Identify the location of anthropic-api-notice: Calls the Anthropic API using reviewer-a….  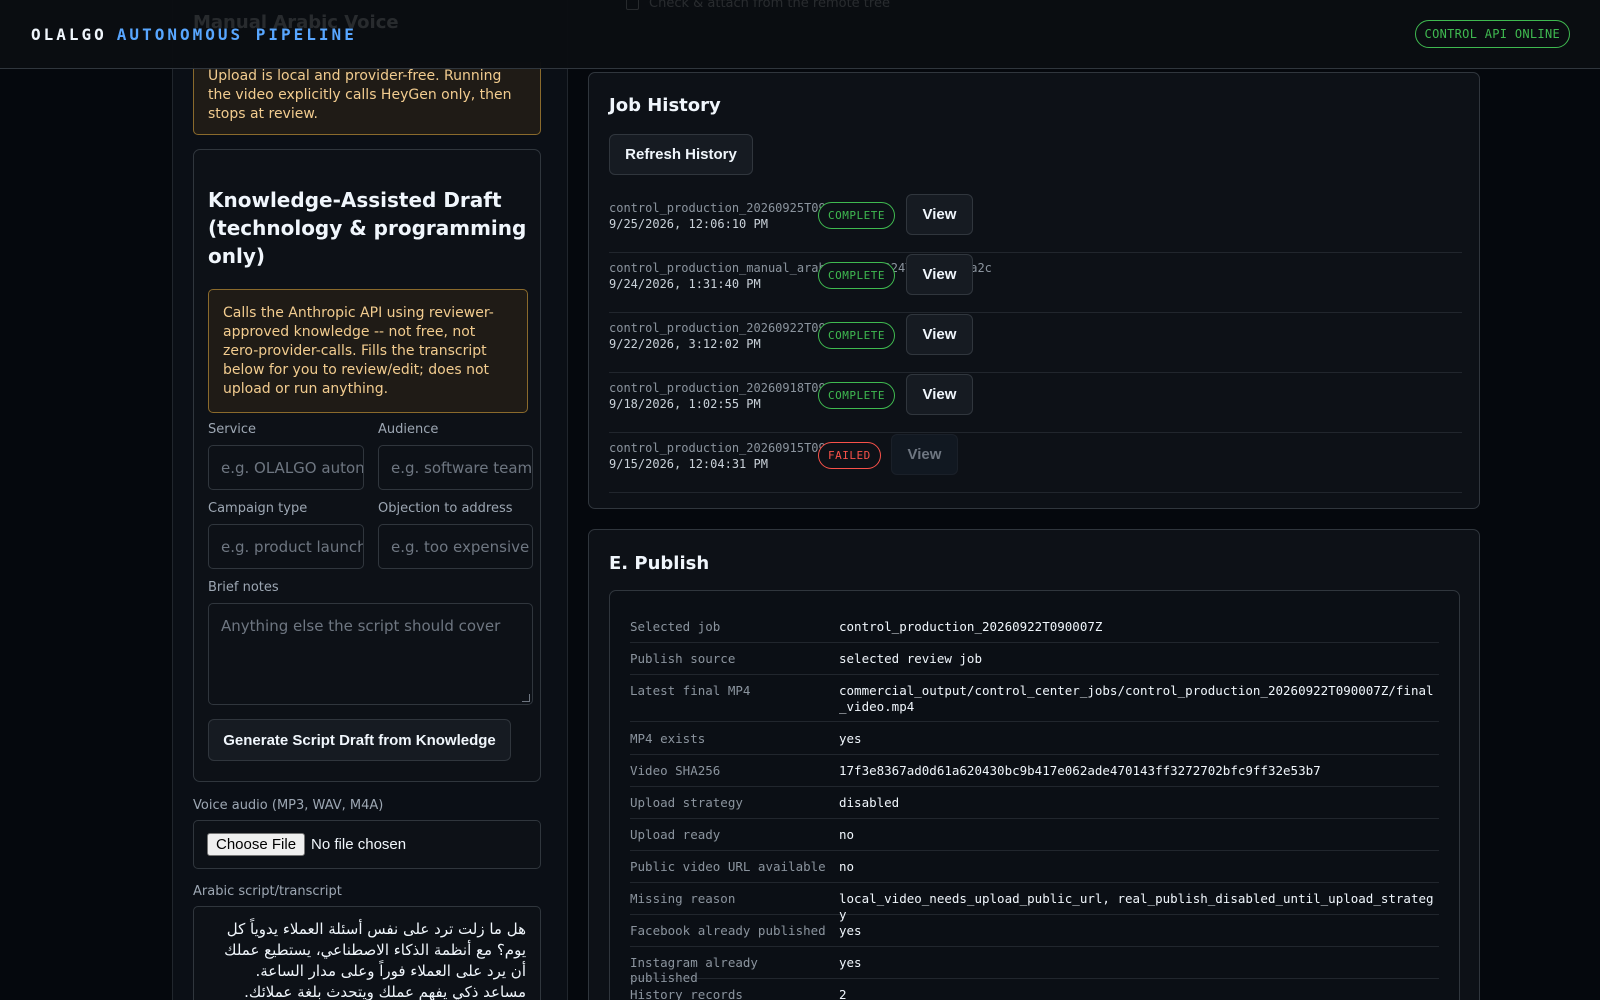
(368, 351).